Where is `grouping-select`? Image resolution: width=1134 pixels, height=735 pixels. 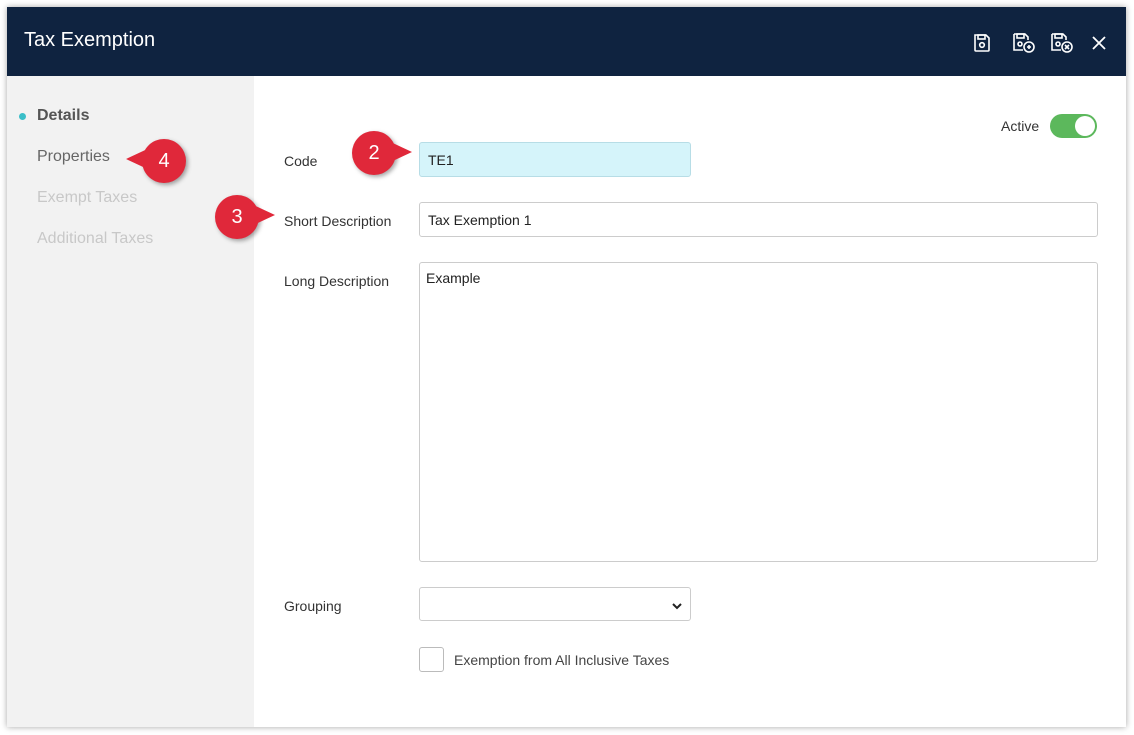
grouping-select is located at coordinates (555, 604).